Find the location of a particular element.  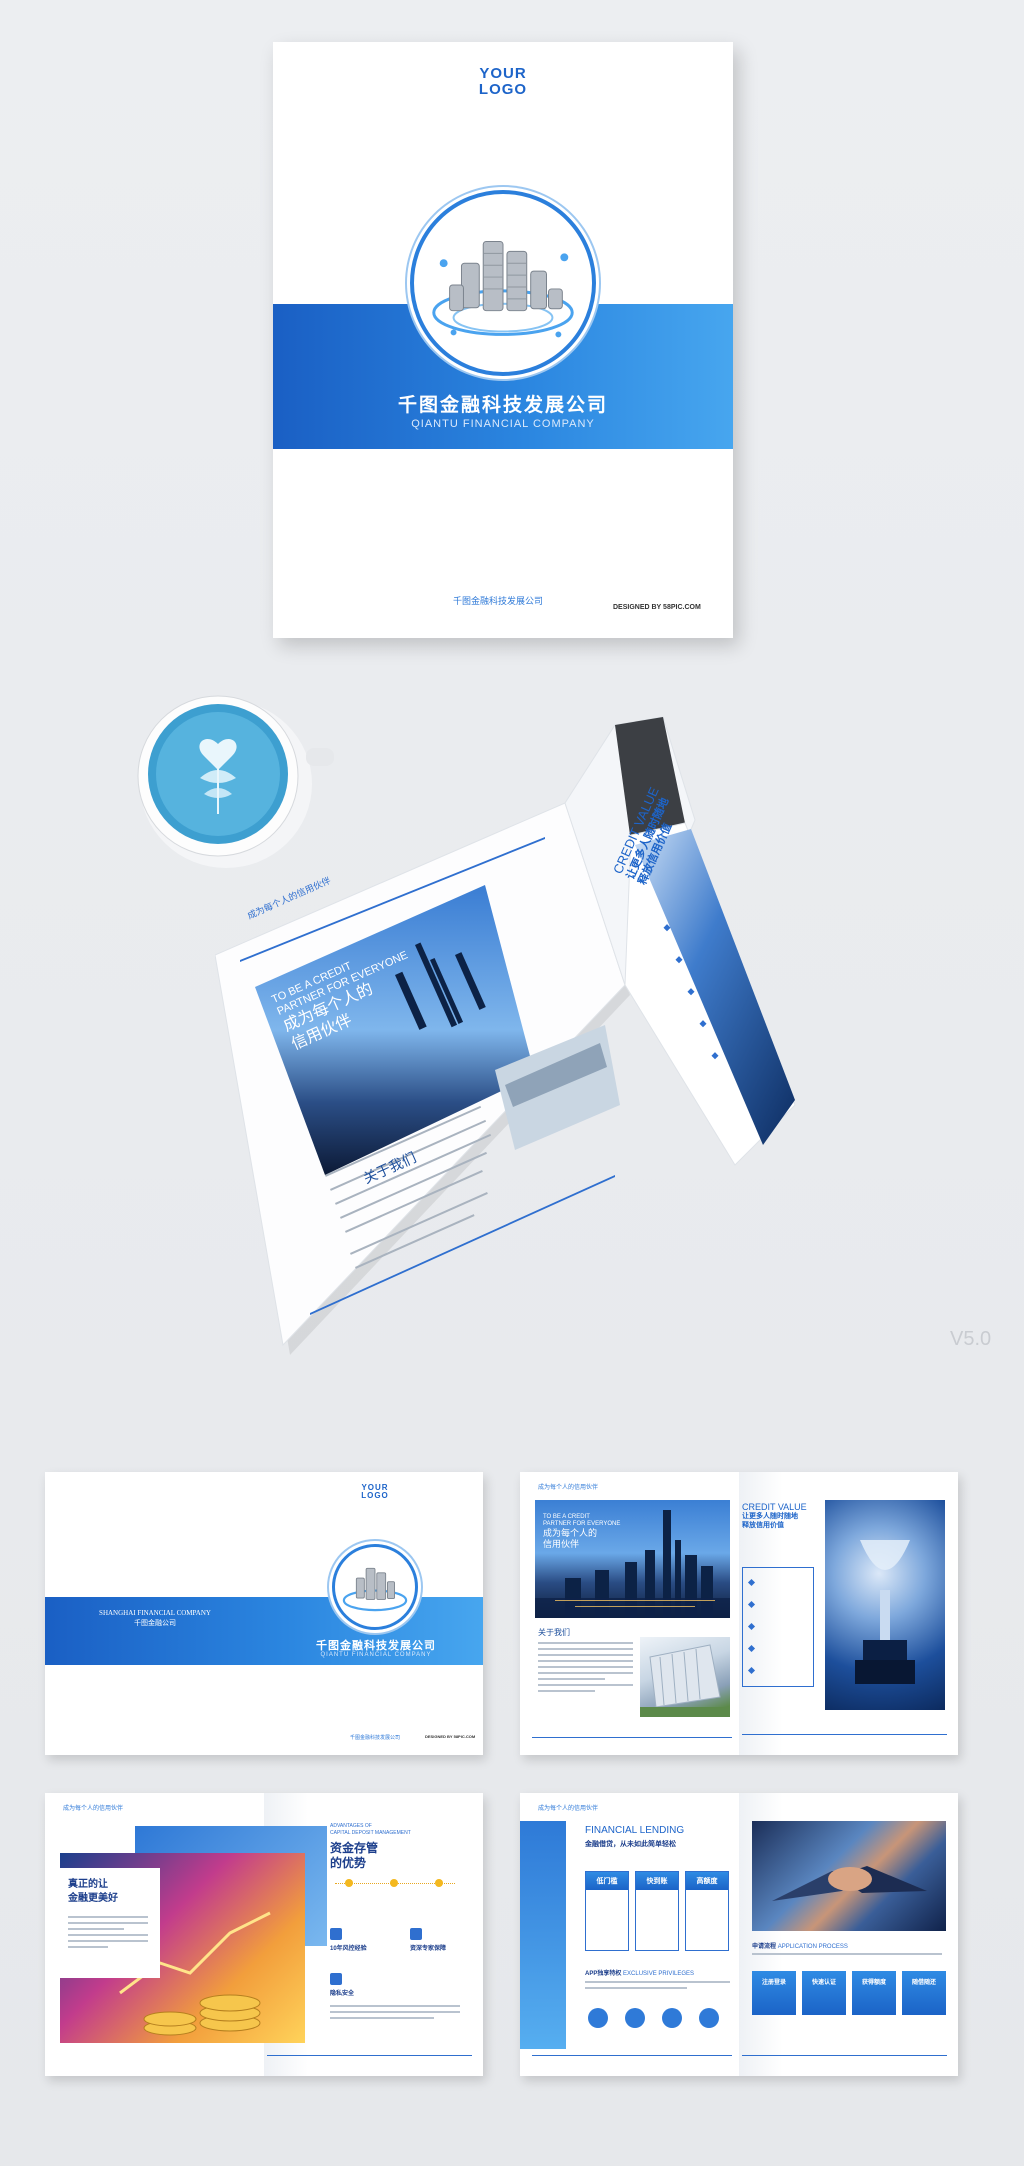

office-building-image is located at coordinates (685, 1677).